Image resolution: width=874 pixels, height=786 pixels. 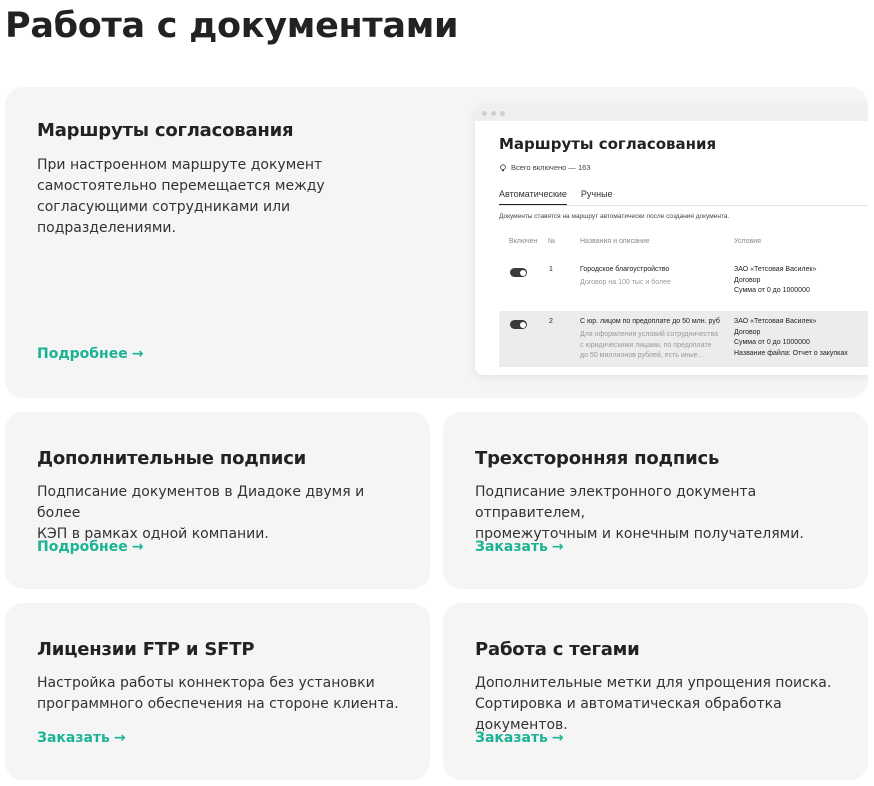 I want to click on card-title: Лицензии FTP и SFTP, so click(x=146, y=649).